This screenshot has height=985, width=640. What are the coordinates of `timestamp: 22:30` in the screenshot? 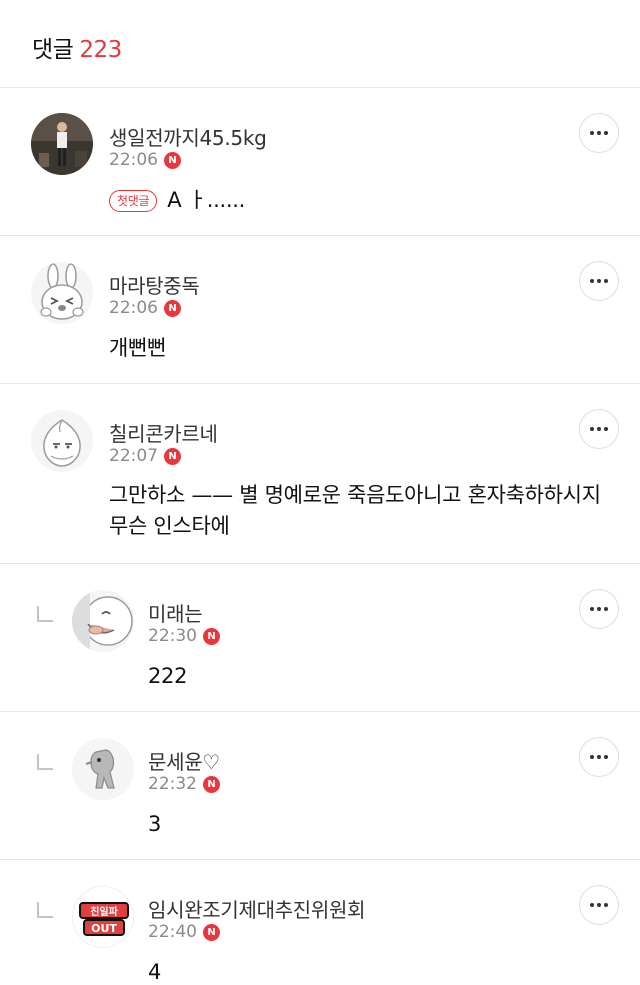 It's located at (172, 636).